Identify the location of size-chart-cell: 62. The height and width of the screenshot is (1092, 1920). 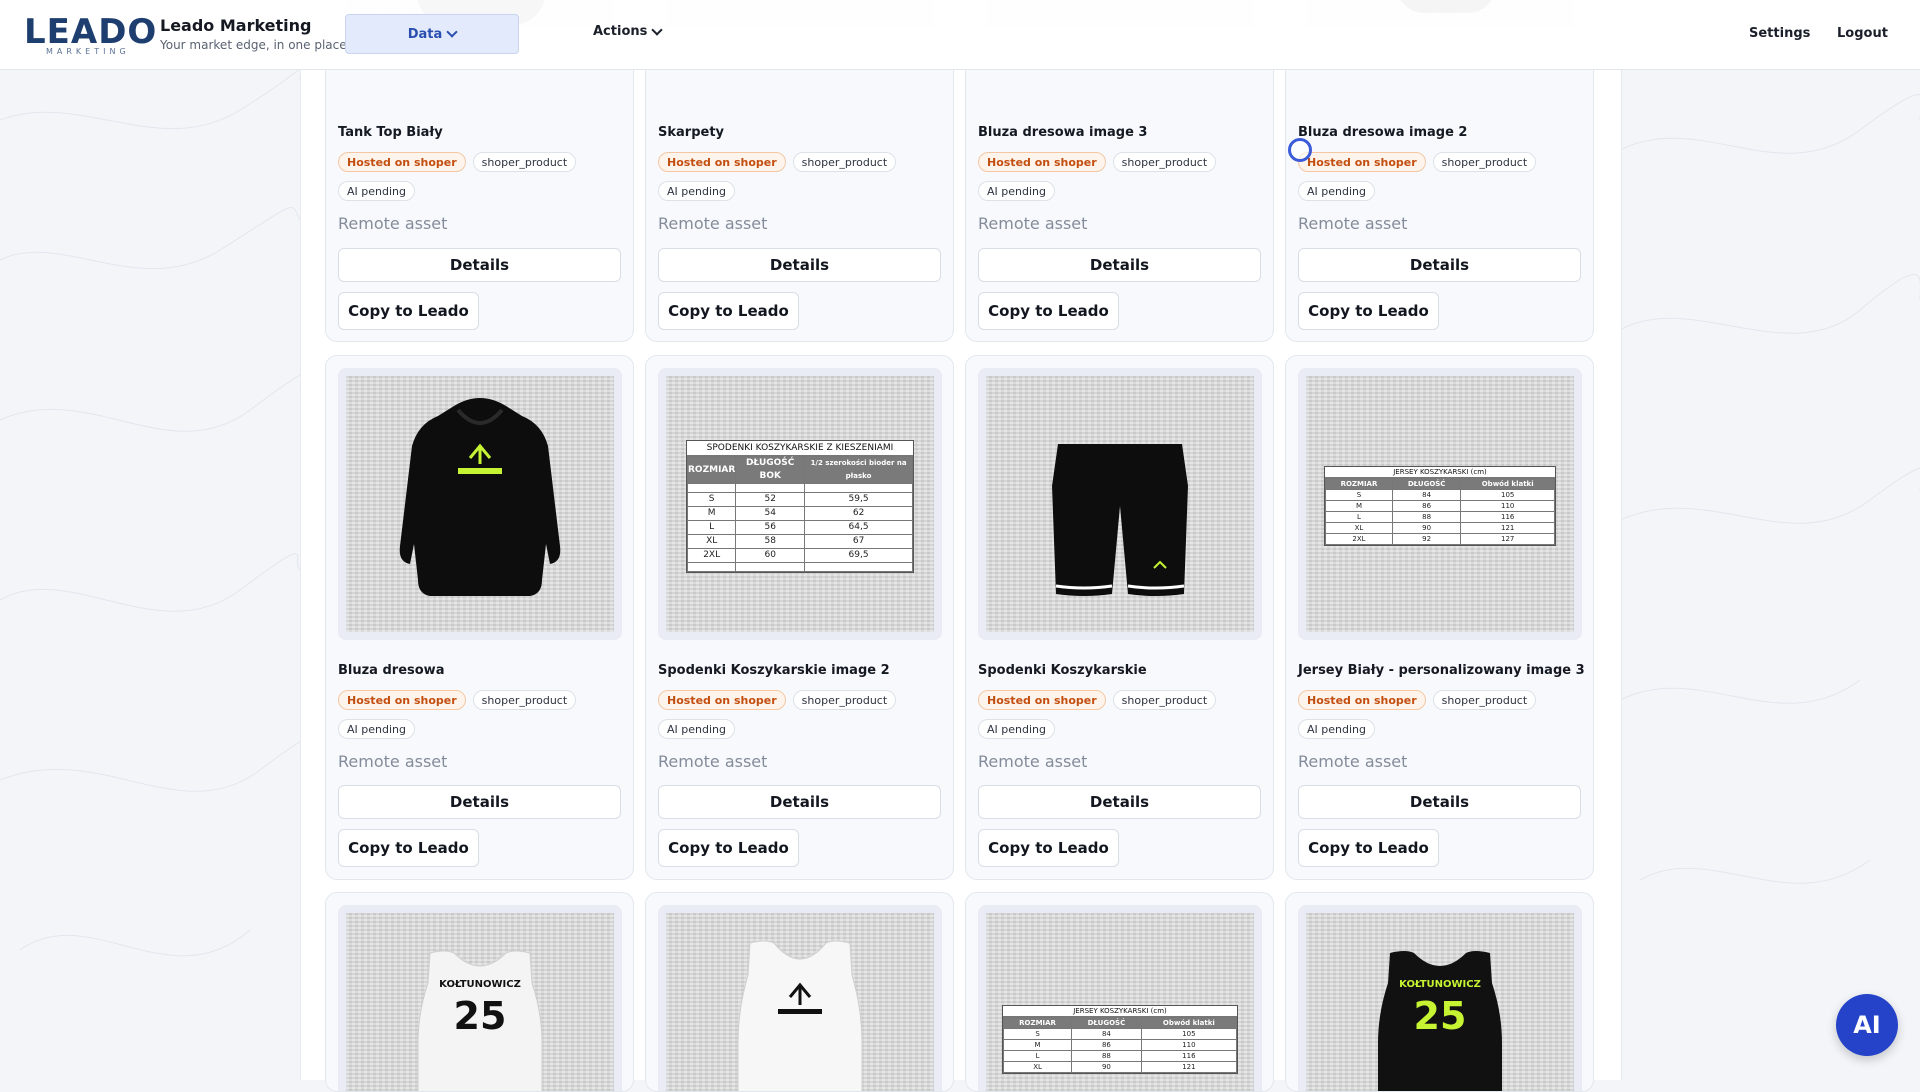
(858, 513).